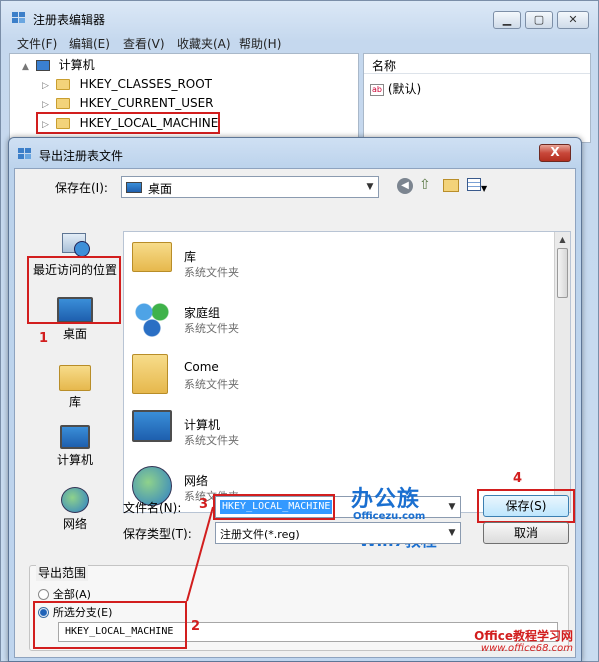 The width and height of the screenshot is (599, 662). Describe the element at coordinates (204, 43) in the screenshot. I see `menu-favorites: 收藏夹(A)` at that location.